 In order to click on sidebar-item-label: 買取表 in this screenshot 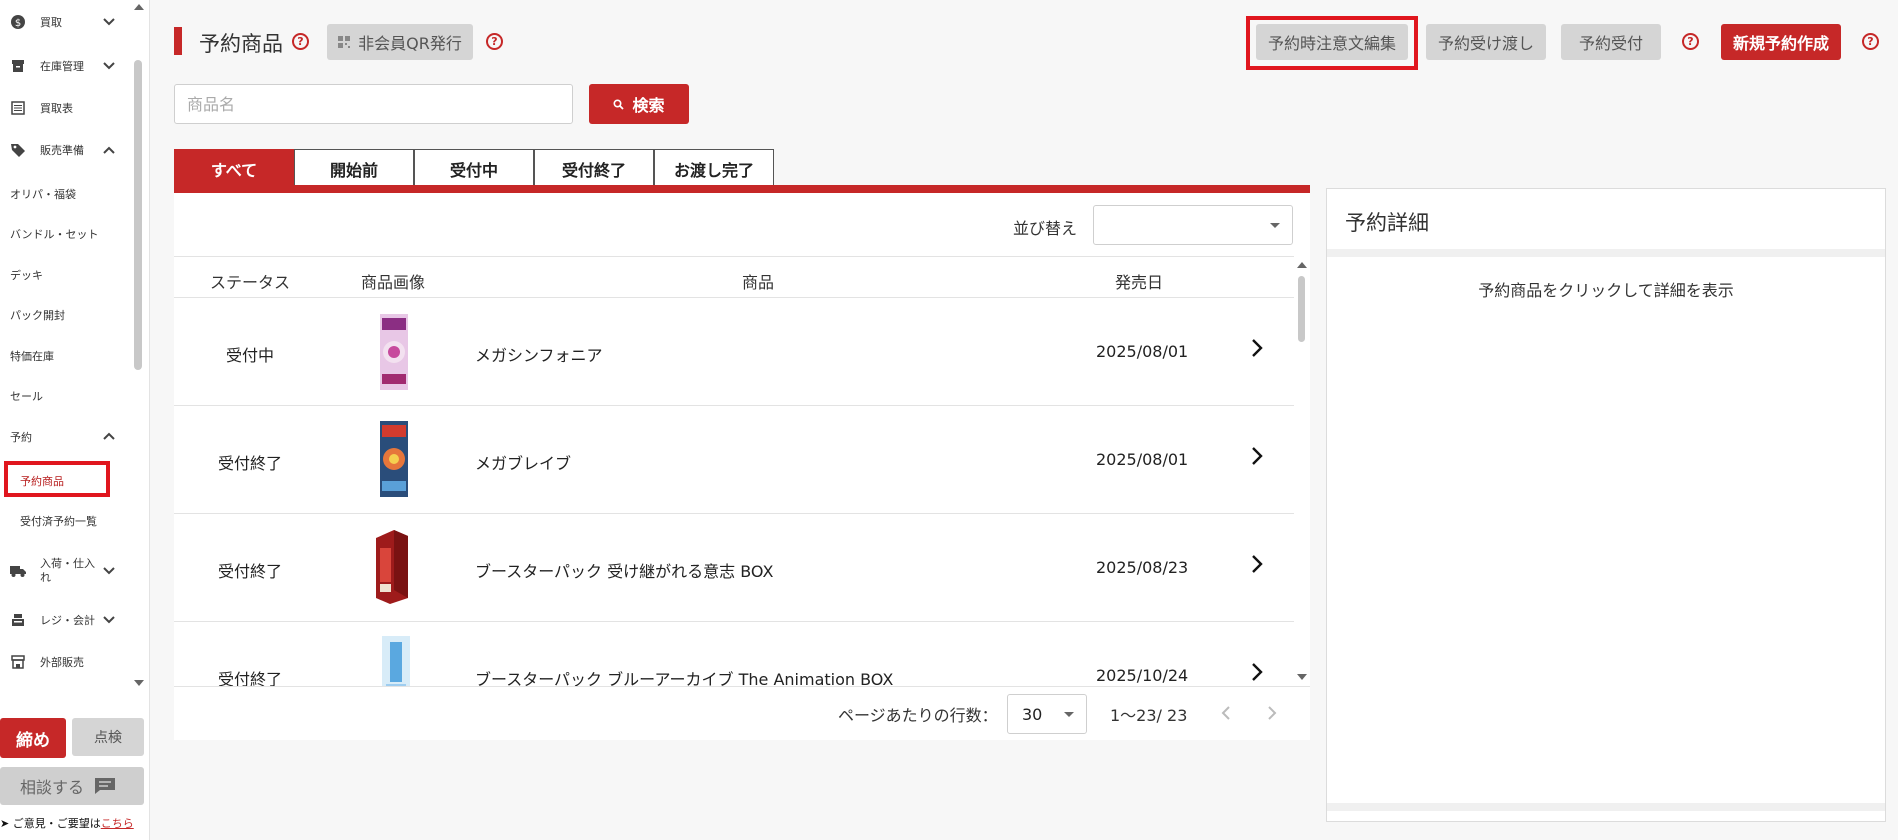, I will do `click(56, 108)`.